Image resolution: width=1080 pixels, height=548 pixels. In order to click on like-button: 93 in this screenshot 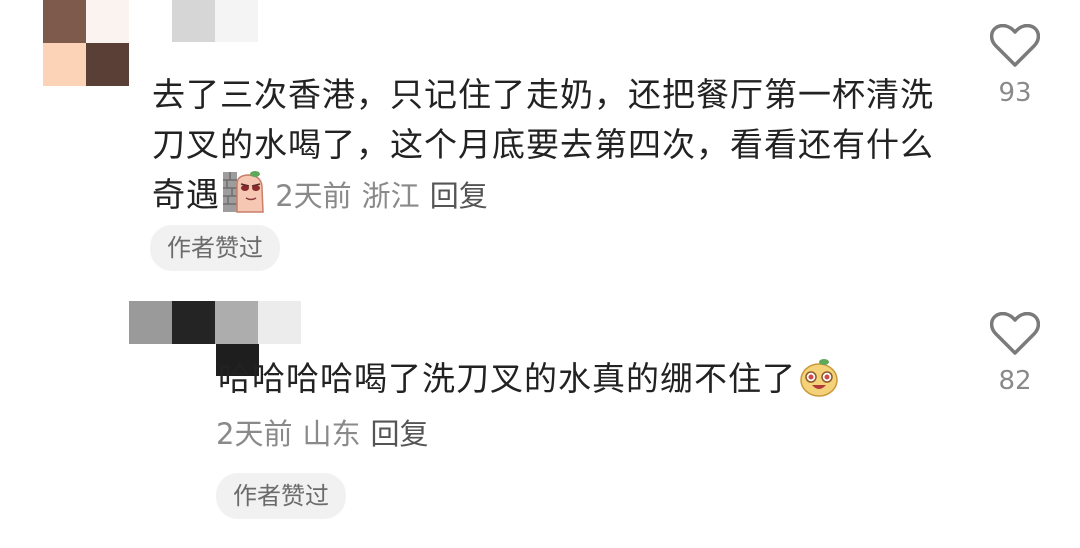, I will do `click(1015, 66)`.